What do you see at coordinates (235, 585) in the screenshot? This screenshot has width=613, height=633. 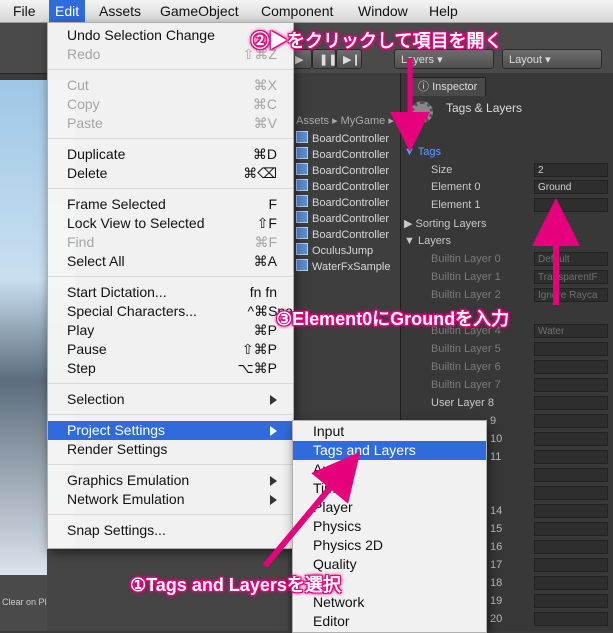 I see `annotation-step1: ①Tags and Layersを選択` at bounding box center [235, 585].